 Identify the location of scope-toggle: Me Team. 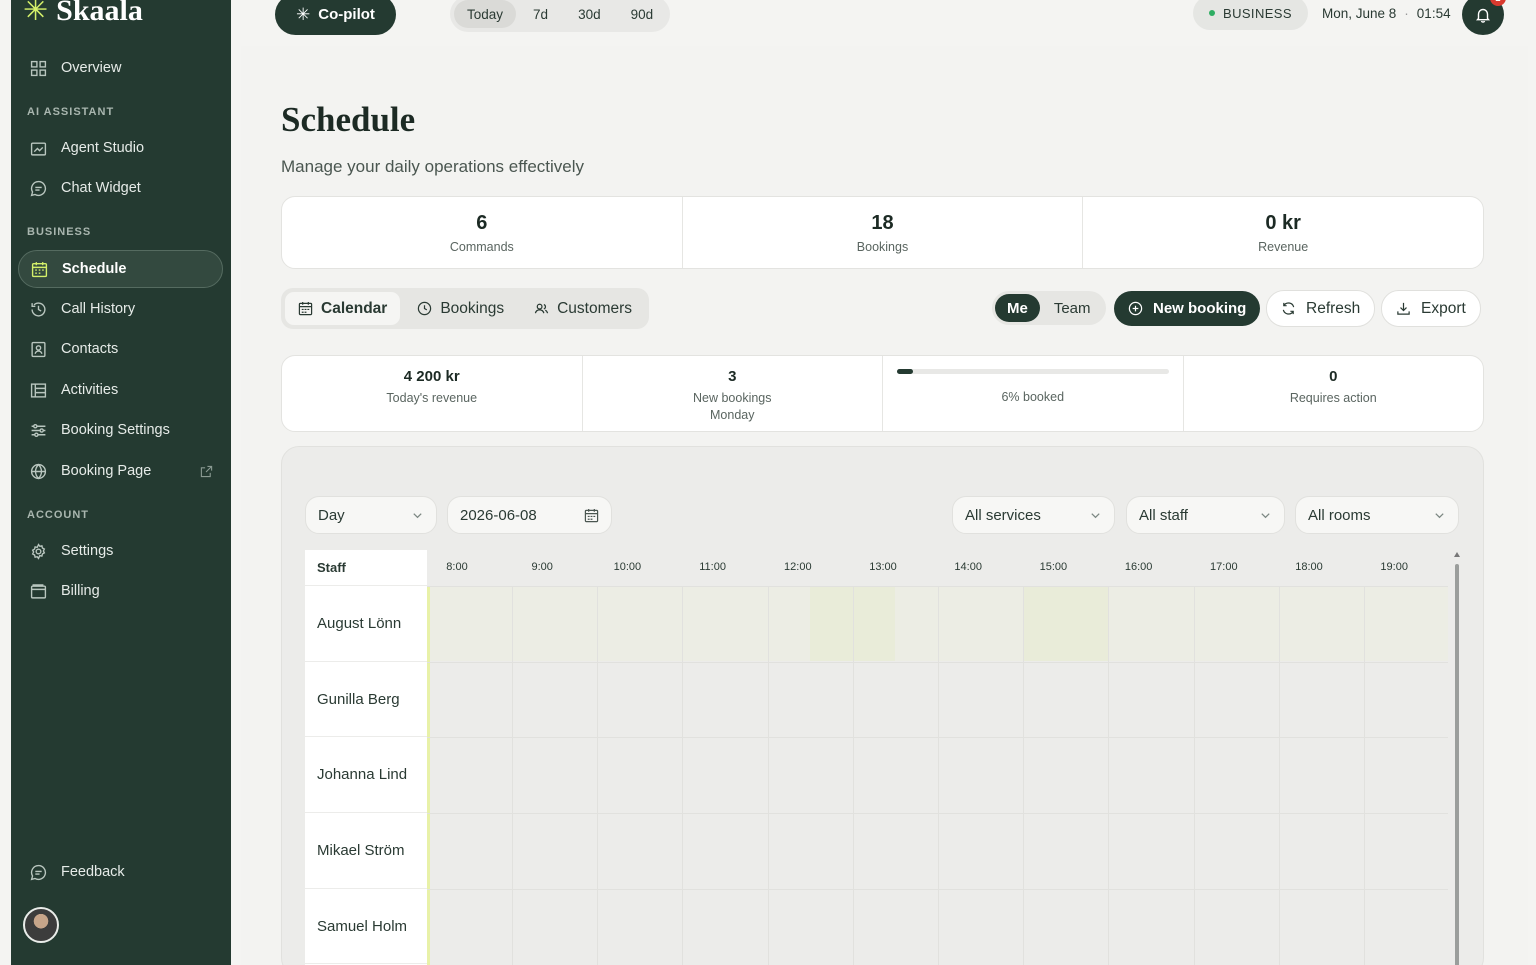
(1049, 308).